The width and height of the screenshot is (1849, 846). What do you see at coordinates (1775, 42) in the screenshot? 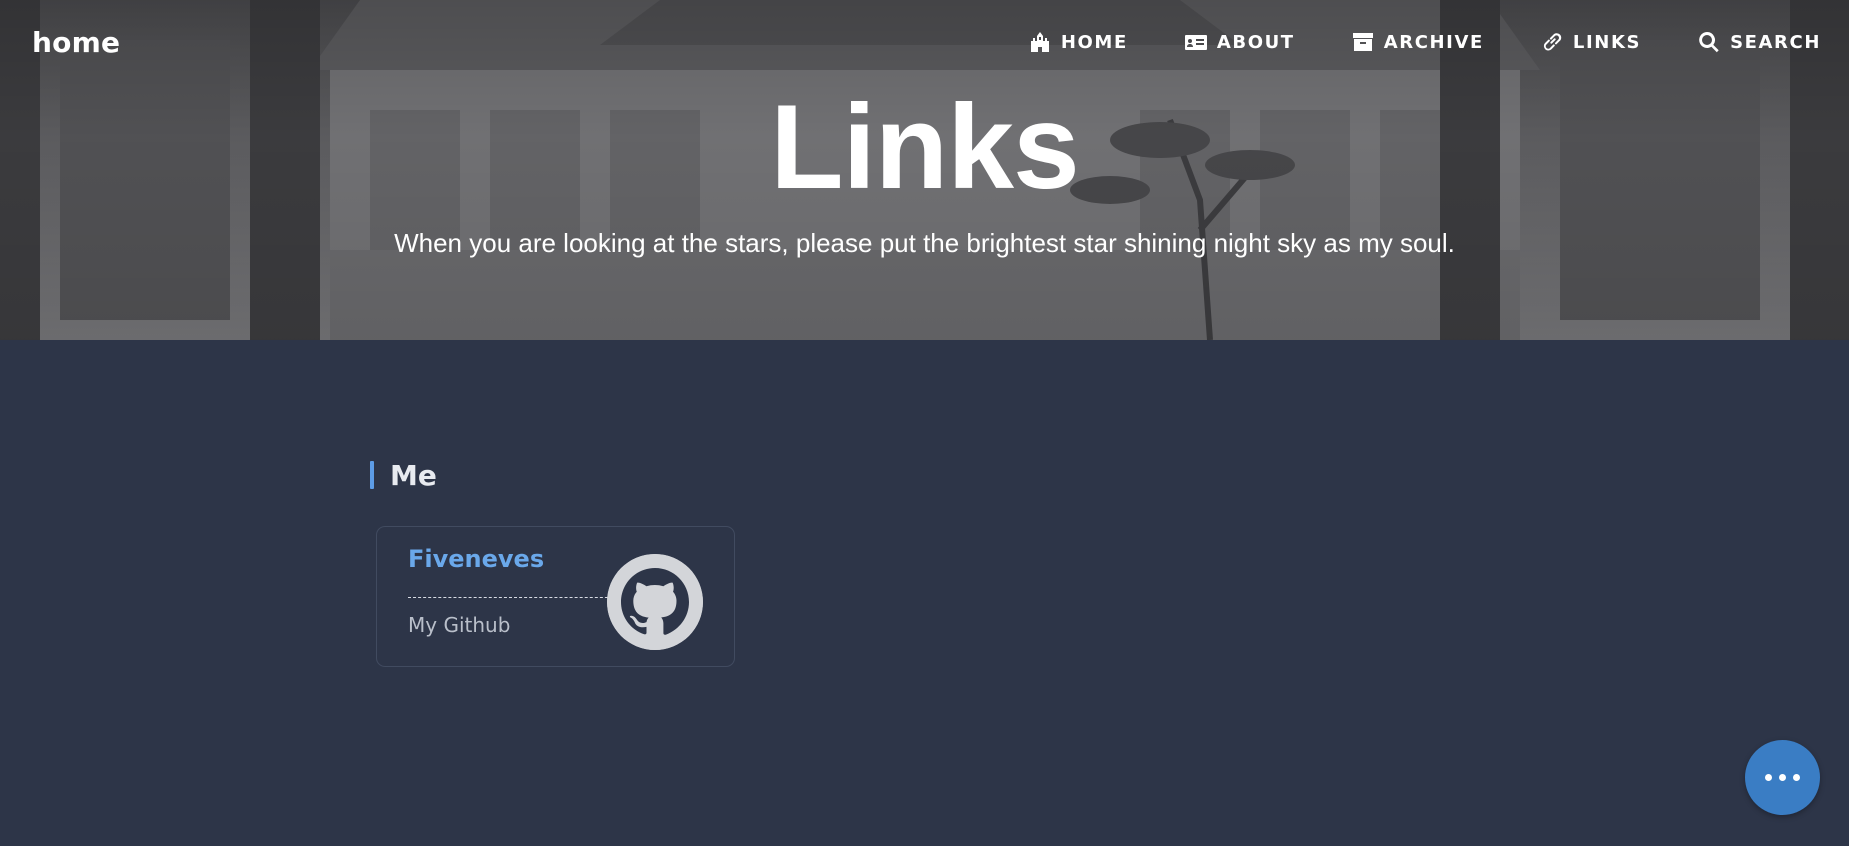
I see `nav-item-search-label: SEARCH` at bounding box center [1775, 42].